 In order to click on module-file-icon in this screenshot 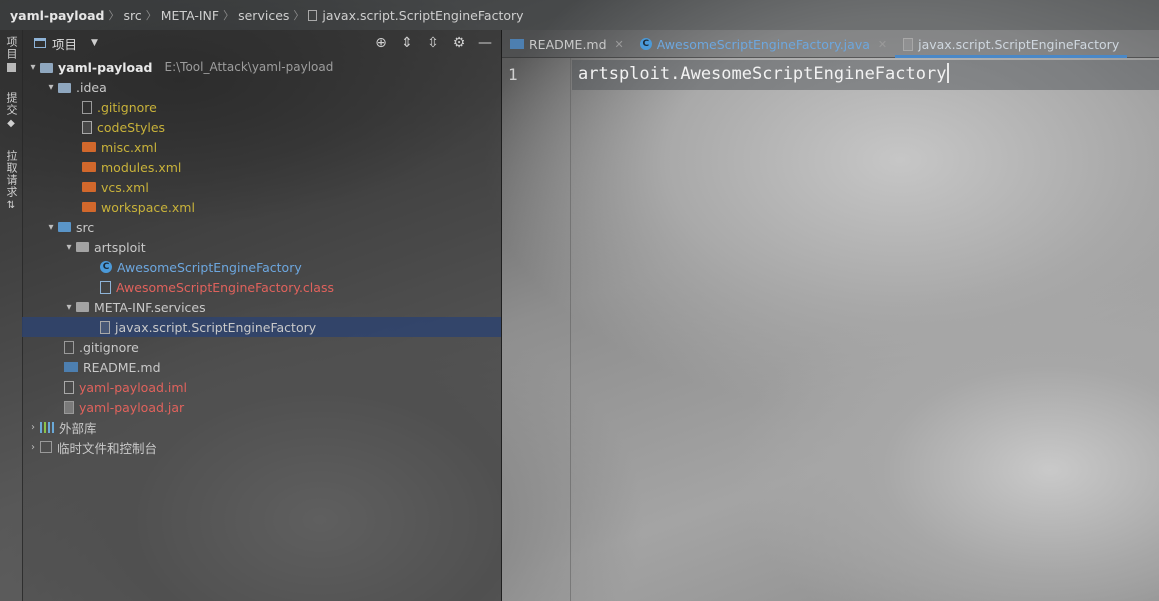, I will do `click(69, 387)`.